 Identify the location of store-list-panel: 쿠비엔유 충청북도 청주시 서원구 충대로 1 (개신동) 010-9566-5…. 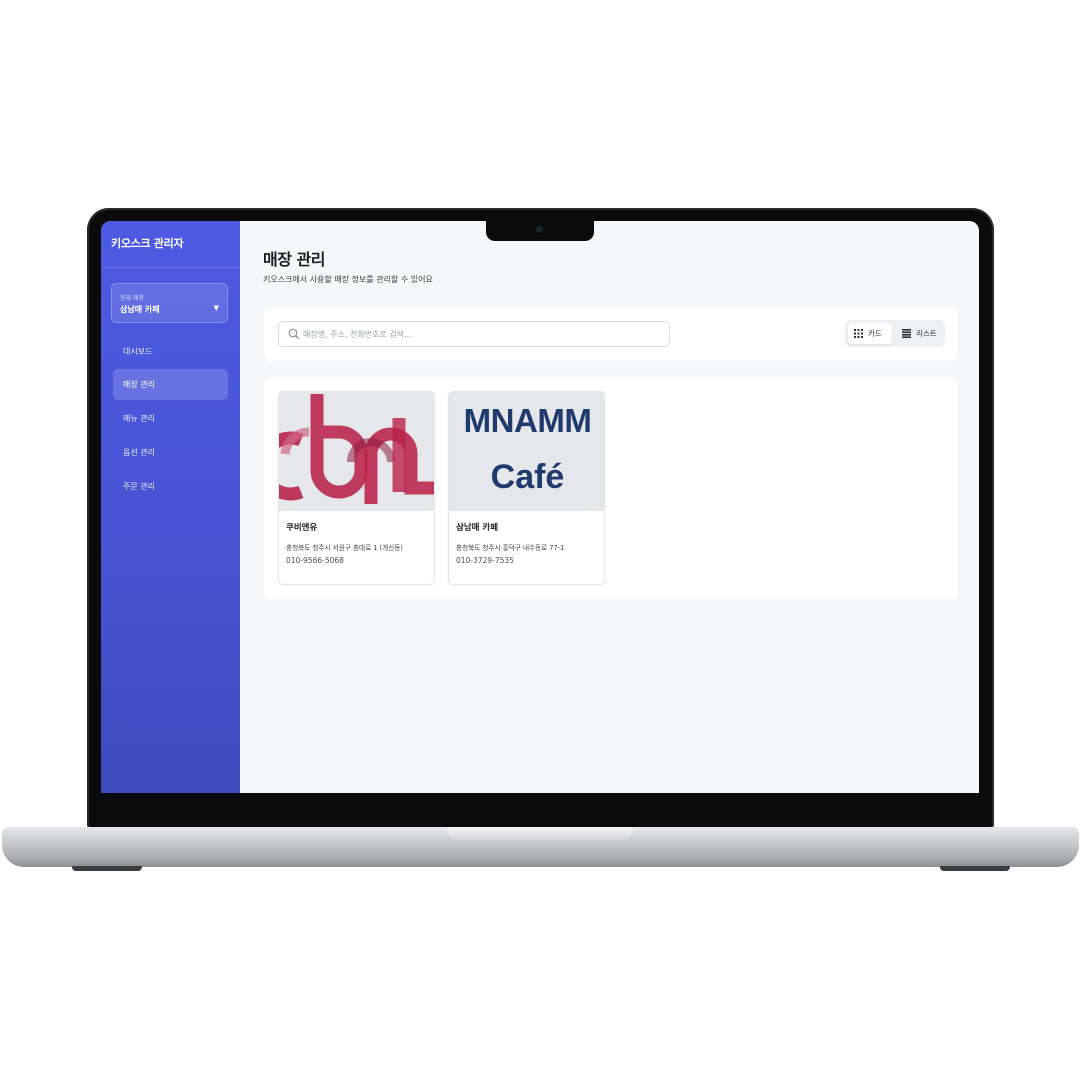
(611, 488).